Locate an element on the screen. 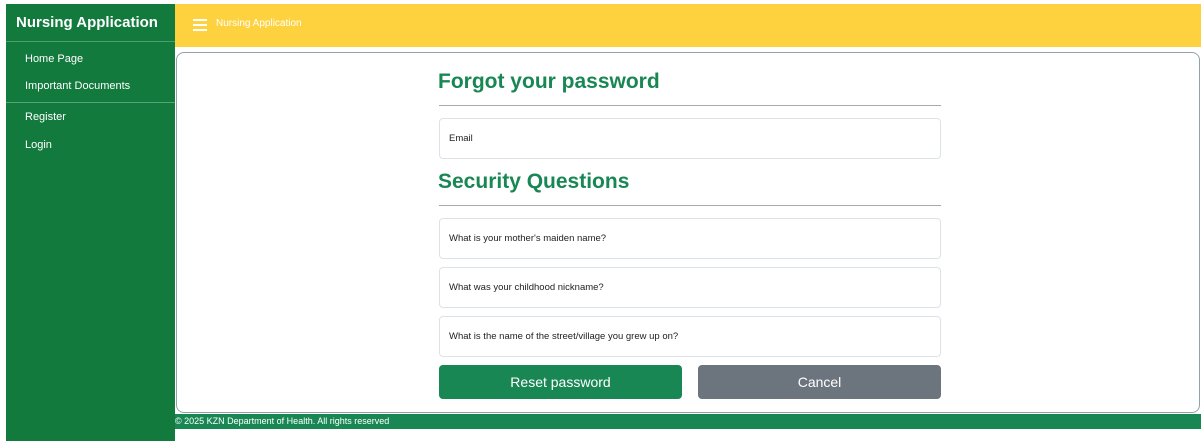  page-title: Forgot your password is located at coordinates (549, 81).